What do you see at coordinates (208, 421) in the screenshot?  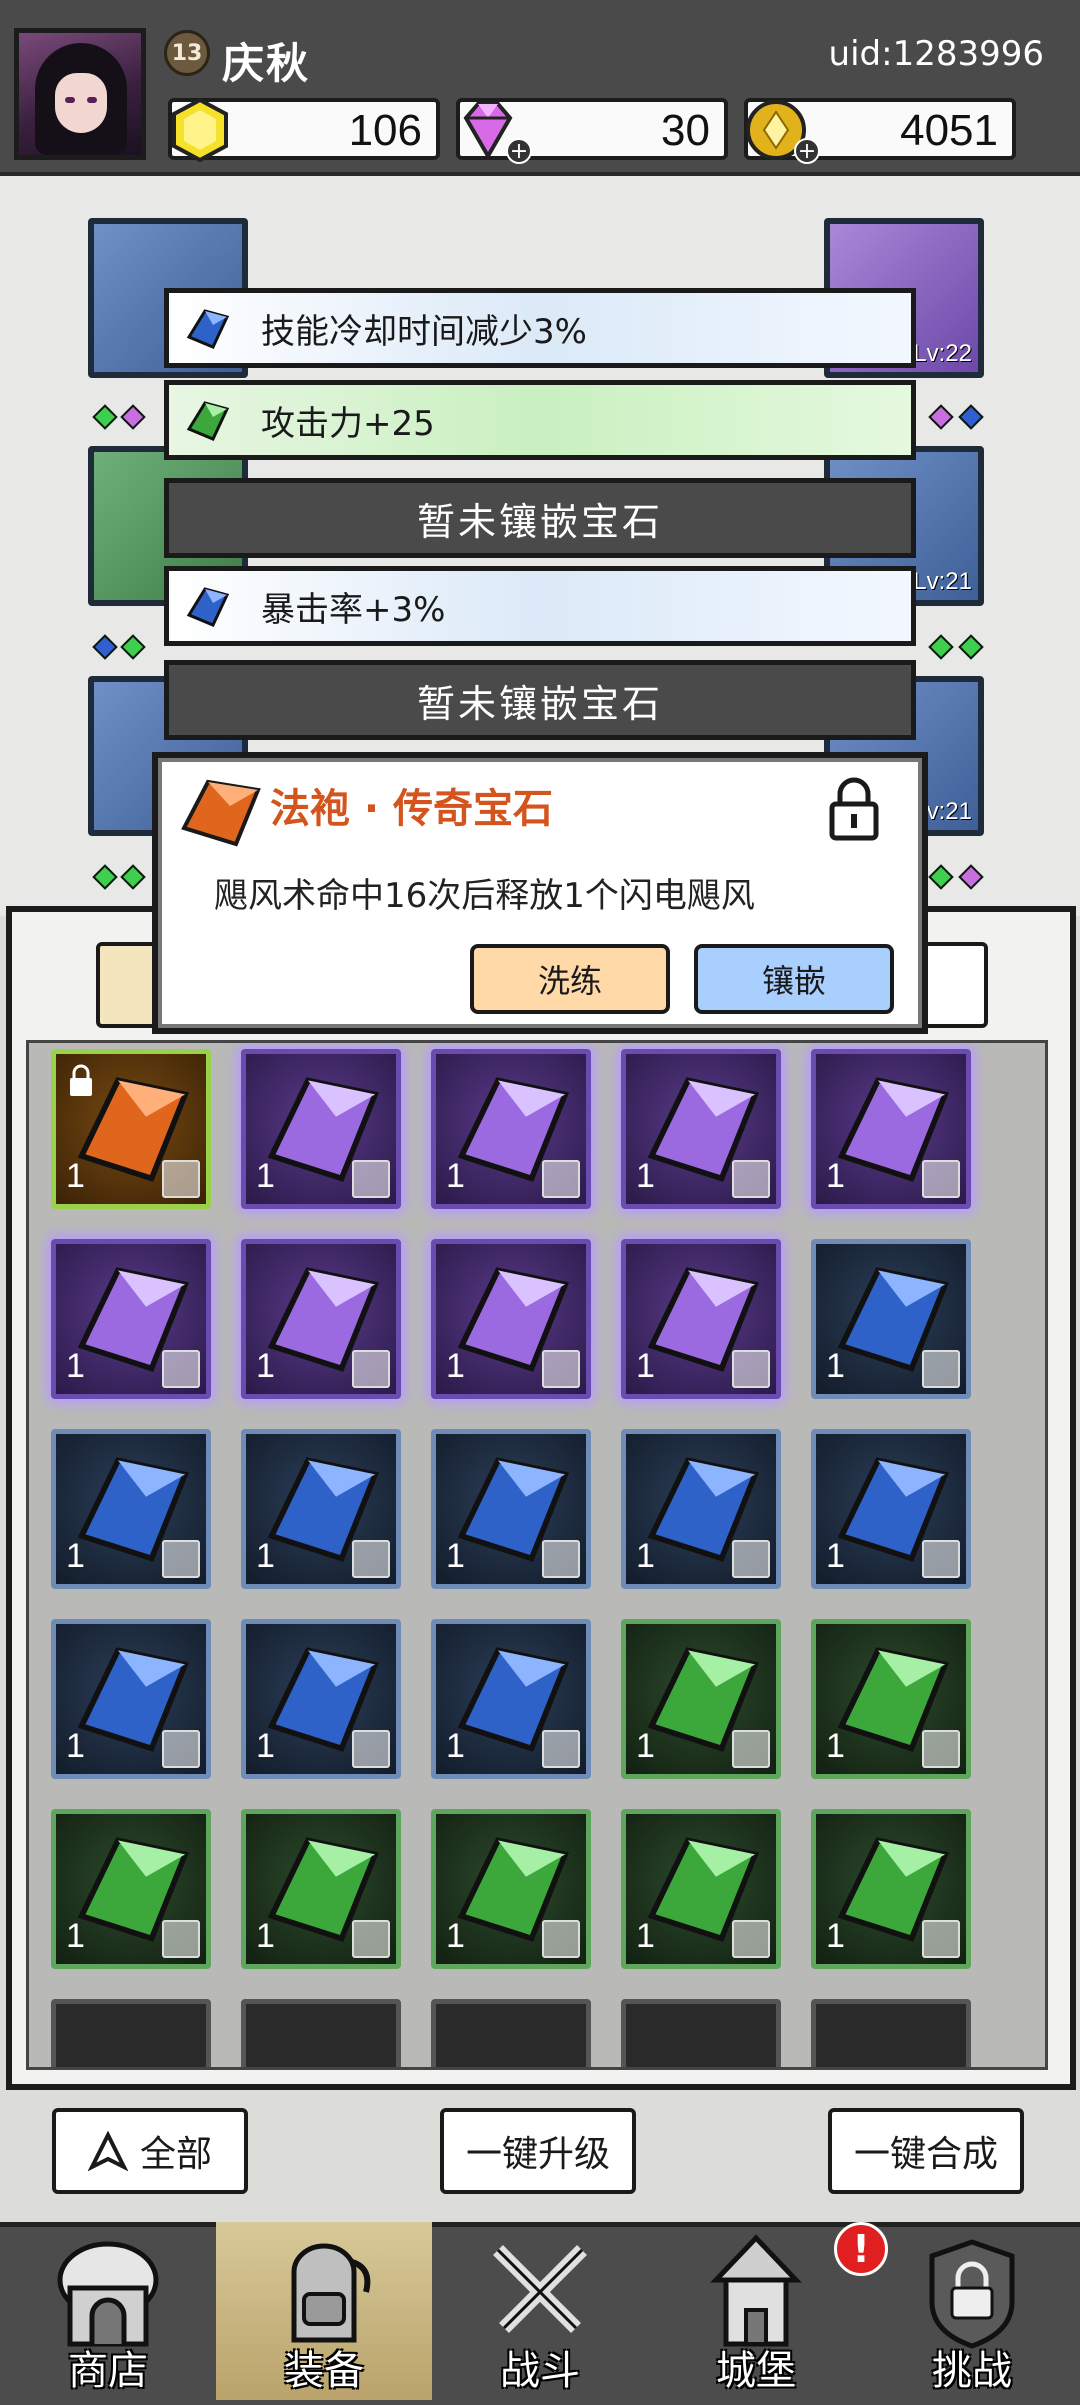 I see `green-gem-icon` at bounding box center [208, 421].